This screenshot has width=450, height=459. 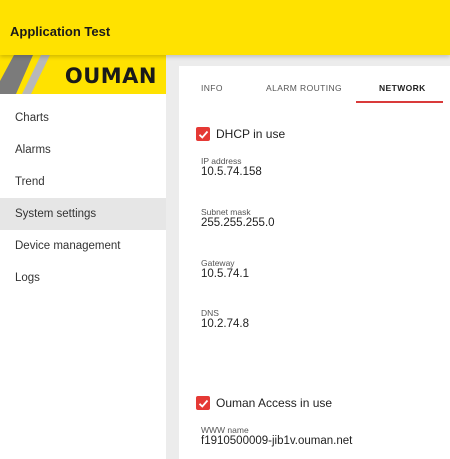 I want to click on dhcp-label: DHCP in use, so click(x=251, y=134).